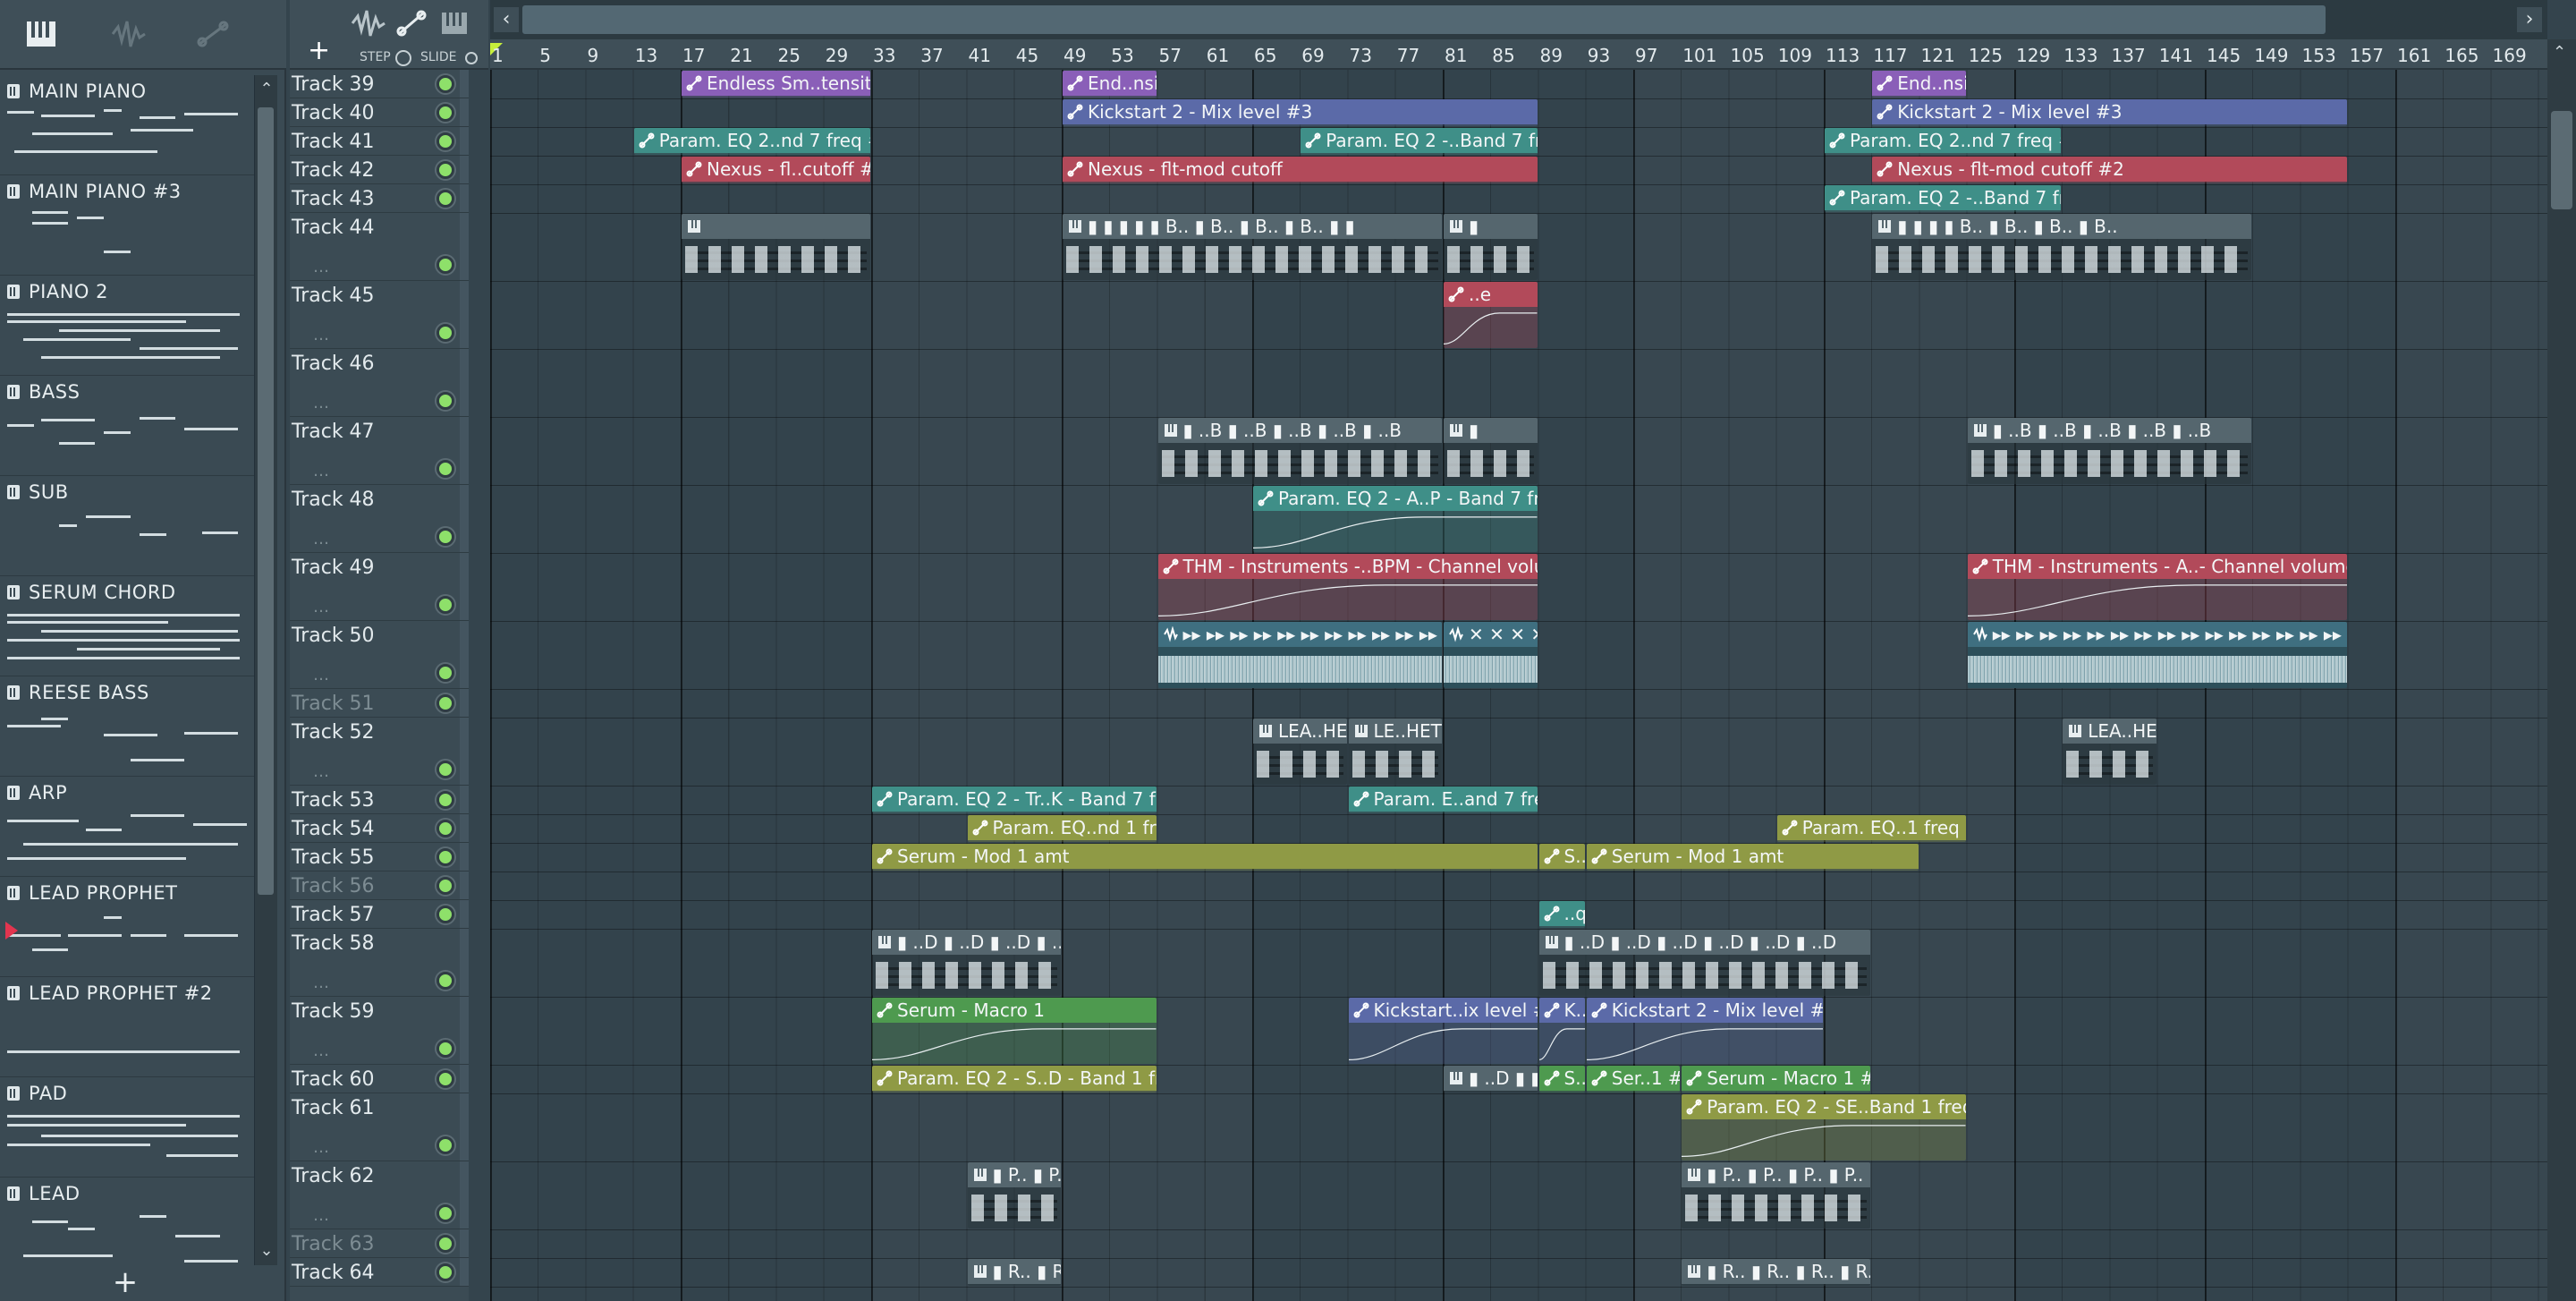 The width and height of the screenshot is (2576, 1301). What do you see at coordinates (379, 1243) in the screenshot?
I see `track-header: Track 63` at bounding box center [379, 1243].